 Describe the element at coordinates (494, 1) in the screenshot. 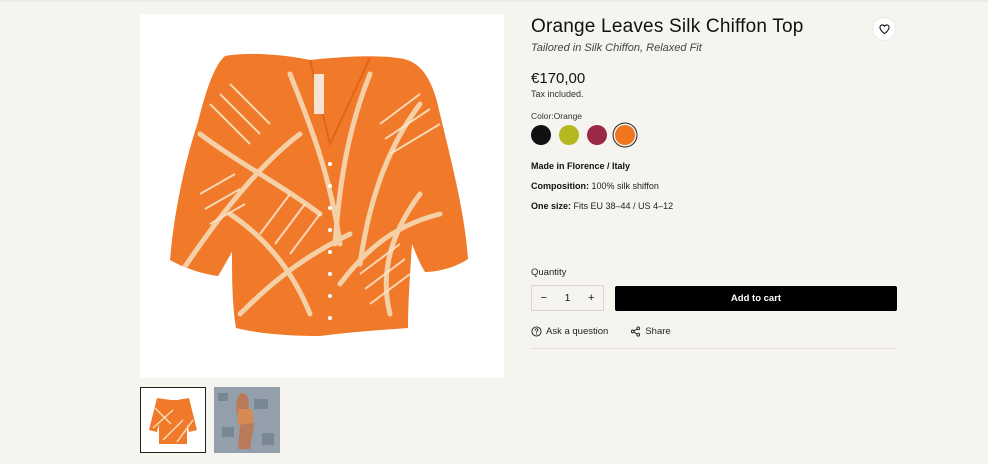

I see `header-divider` at that location.